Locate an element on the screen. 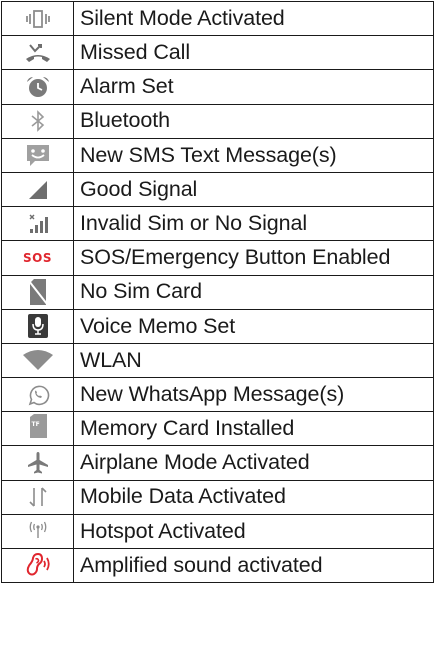 The height and width of the screenshot is (652, 435). row-label: Bluetooth is located at coordinates (253, 121).